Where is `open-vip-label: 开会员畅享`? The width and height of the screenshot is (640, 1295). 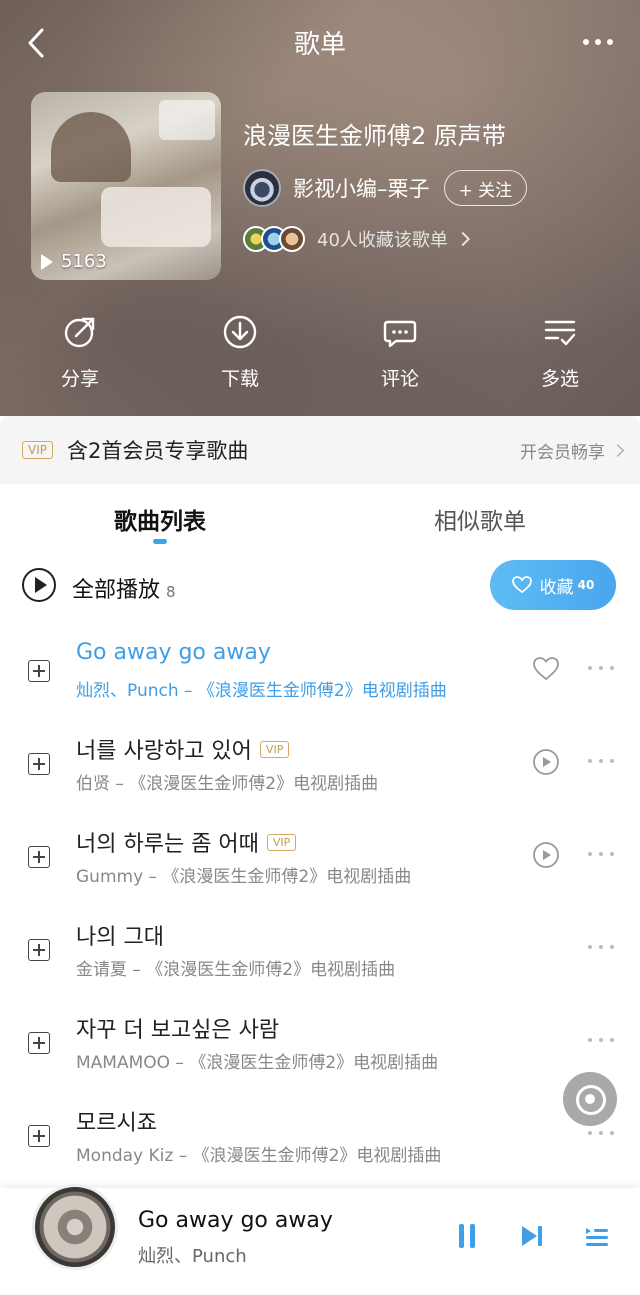
open-vip-label: 开会员畅享 is located at coordinates (562, 453).